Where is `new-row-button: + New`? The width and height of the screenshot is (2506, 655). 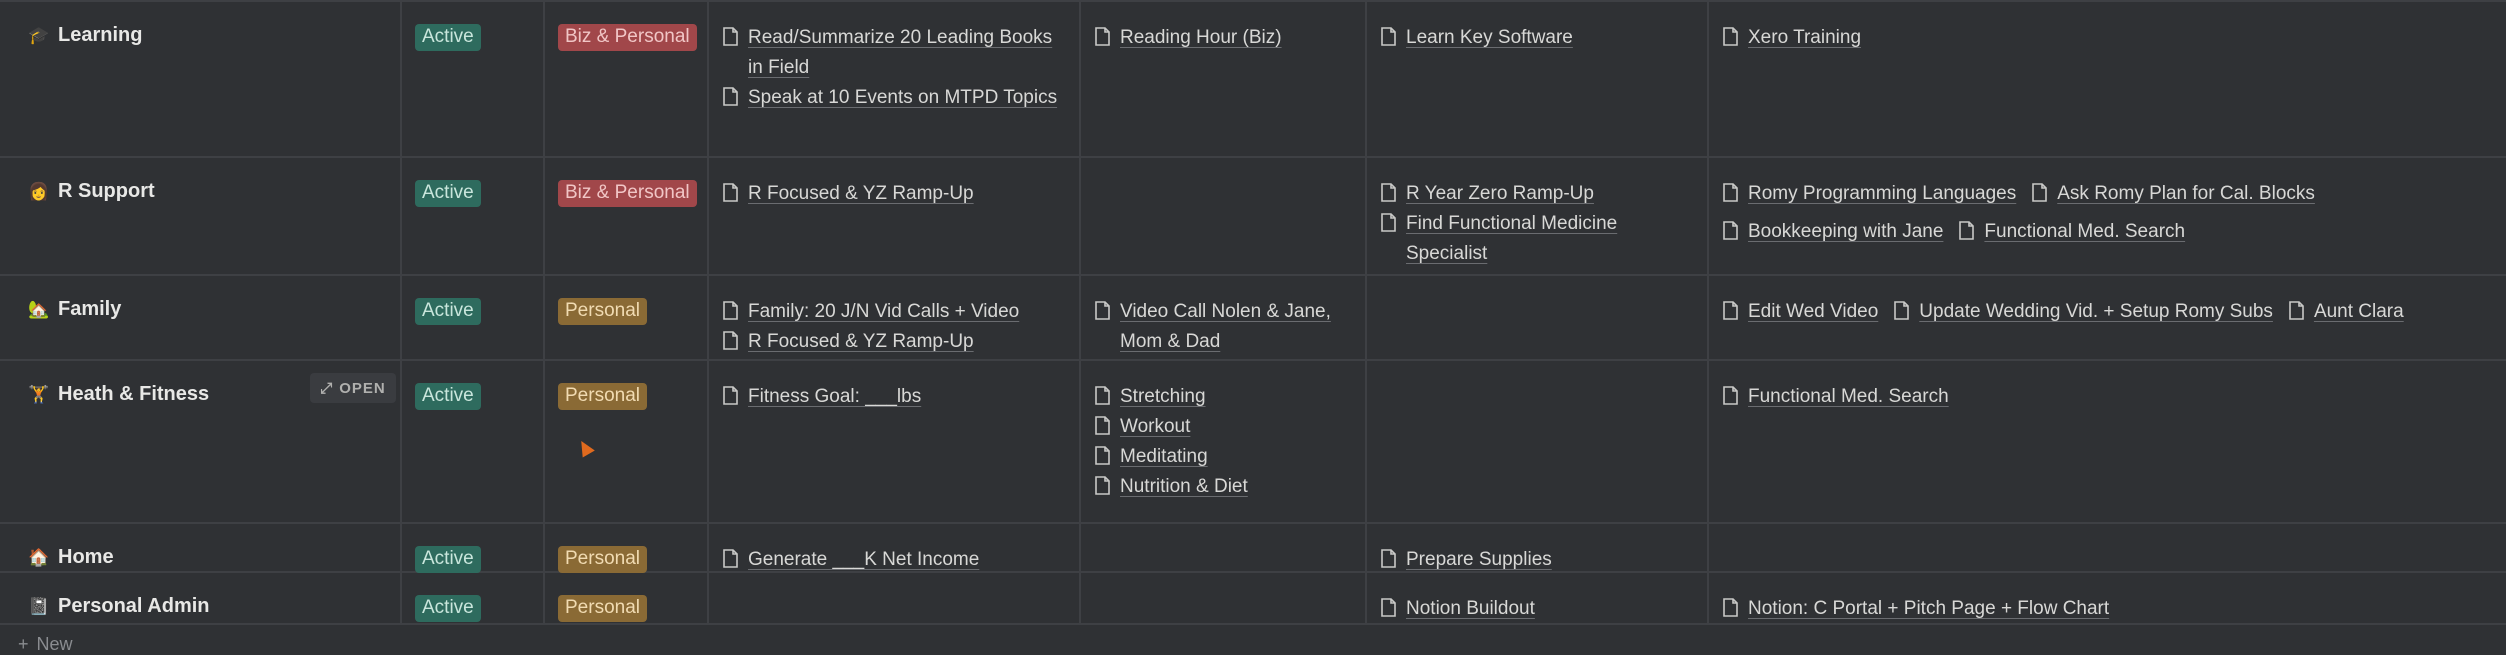
new-row-button: + New is located at coordinates (45, 644).